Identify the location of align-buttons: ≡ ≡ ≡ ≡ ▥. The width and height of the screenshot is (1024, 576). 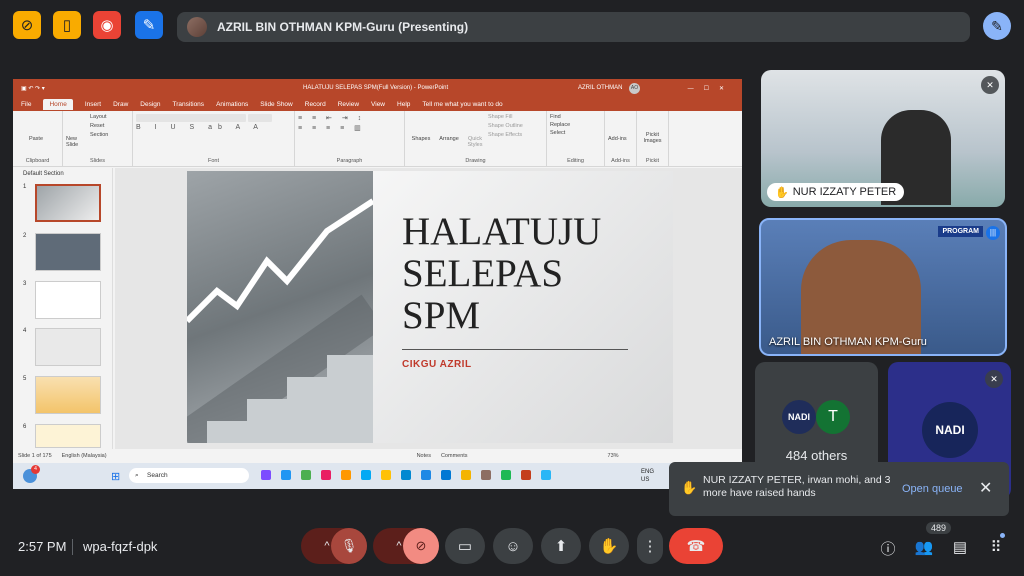
(331, 128).